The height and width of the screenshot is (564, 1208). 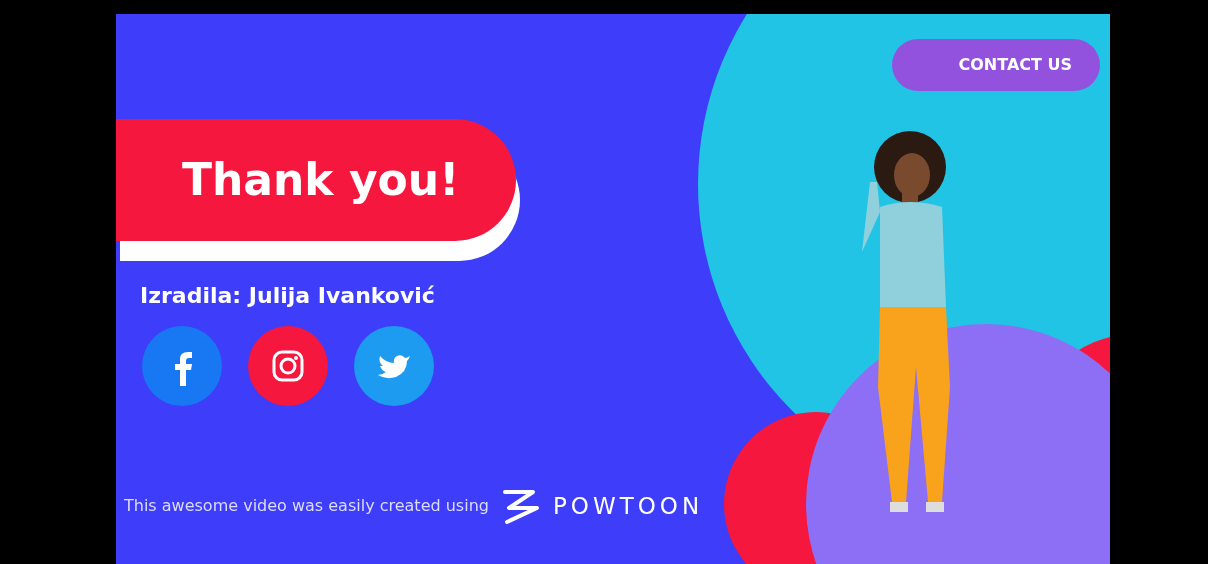 I want to click on contact-button: CONTACT US, so click(x=996, y=65).